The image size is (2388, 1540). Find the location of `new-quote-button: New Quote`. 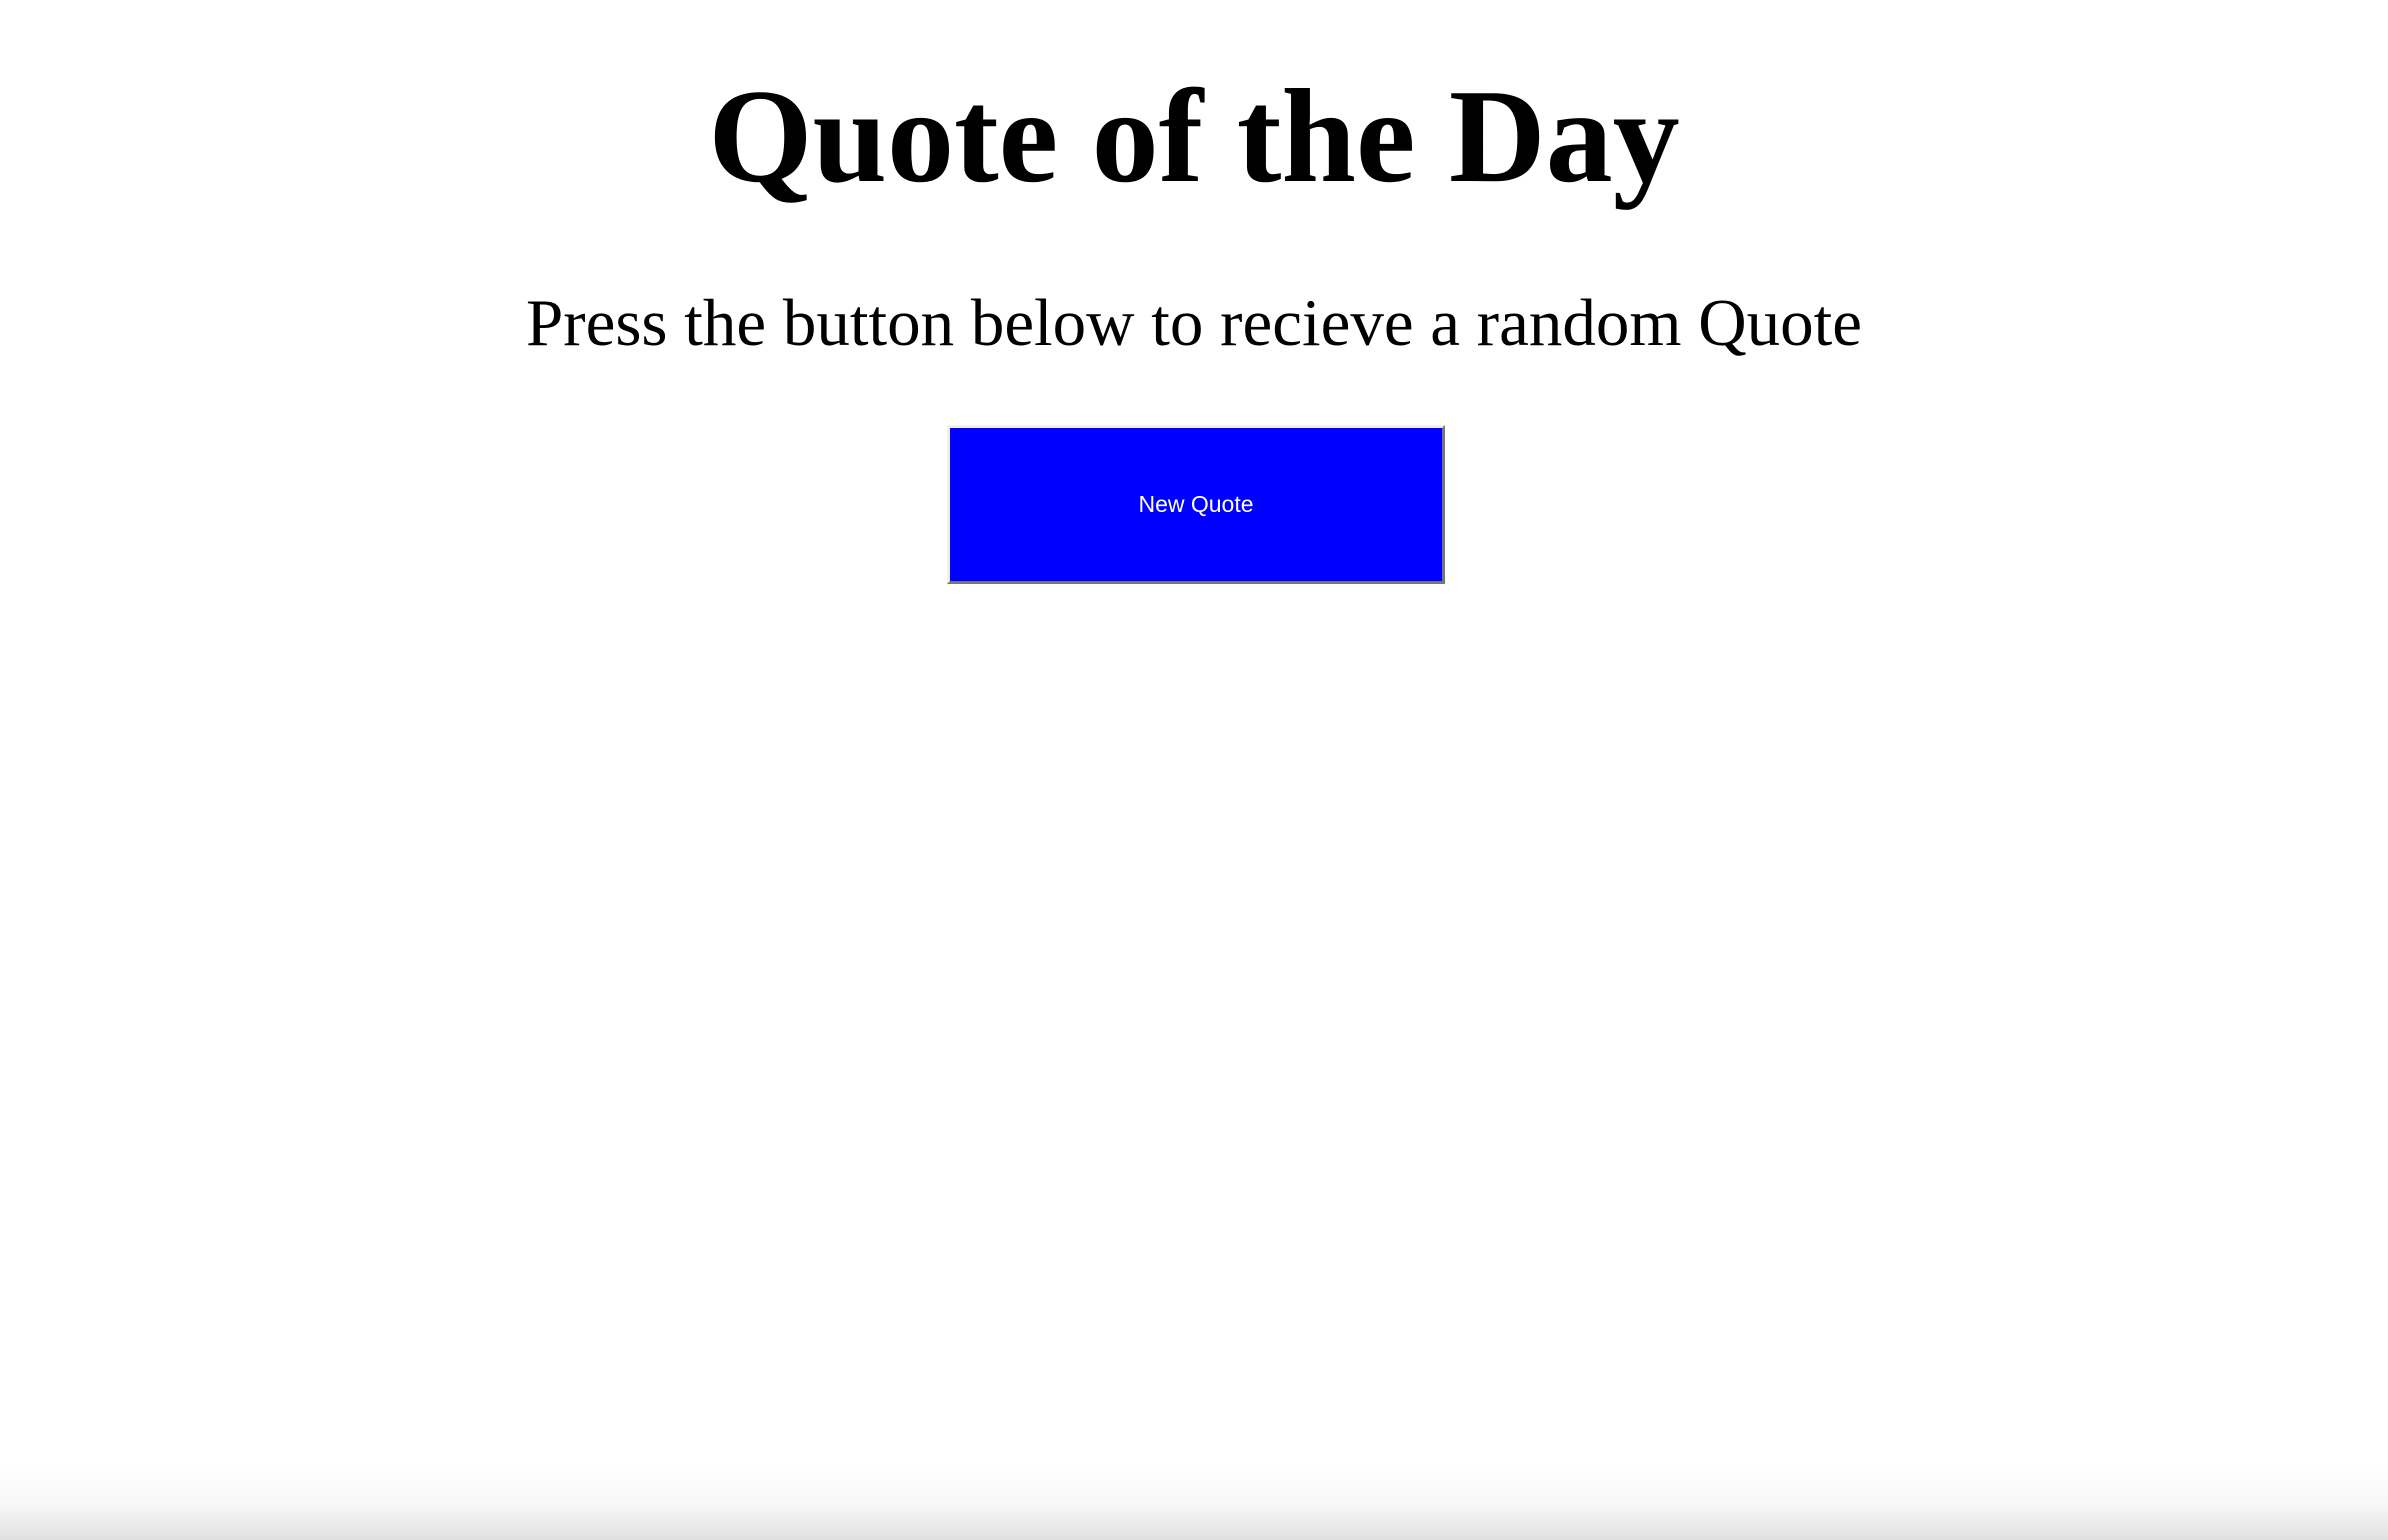

new-quote-button: New Quote is located at coordinates (1196, 504).